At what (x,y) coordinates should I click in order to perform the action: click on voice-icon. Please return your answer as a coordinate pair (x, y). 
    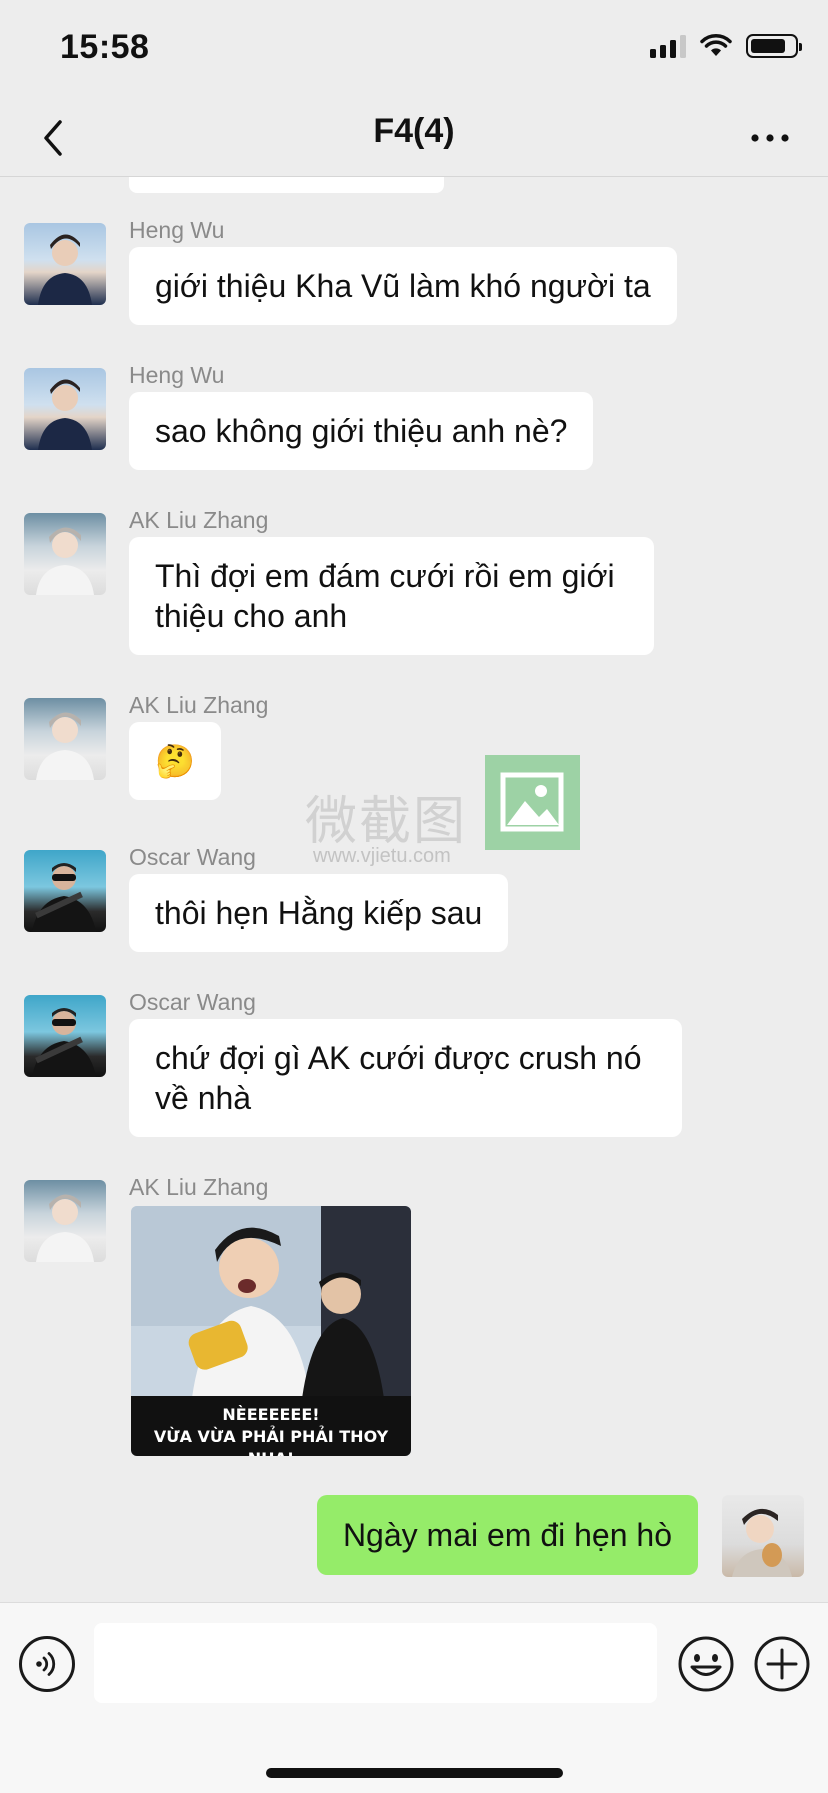
    Looking at the image, I should click on (46, 1664).